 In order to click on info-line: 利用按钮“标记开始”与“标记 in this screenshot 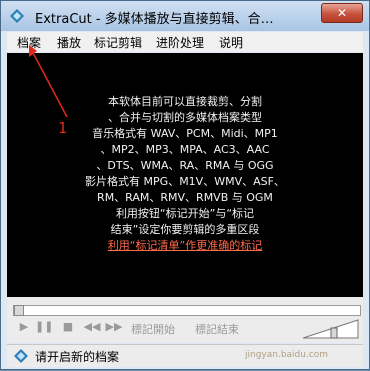, I will do `click(185, 213)`.